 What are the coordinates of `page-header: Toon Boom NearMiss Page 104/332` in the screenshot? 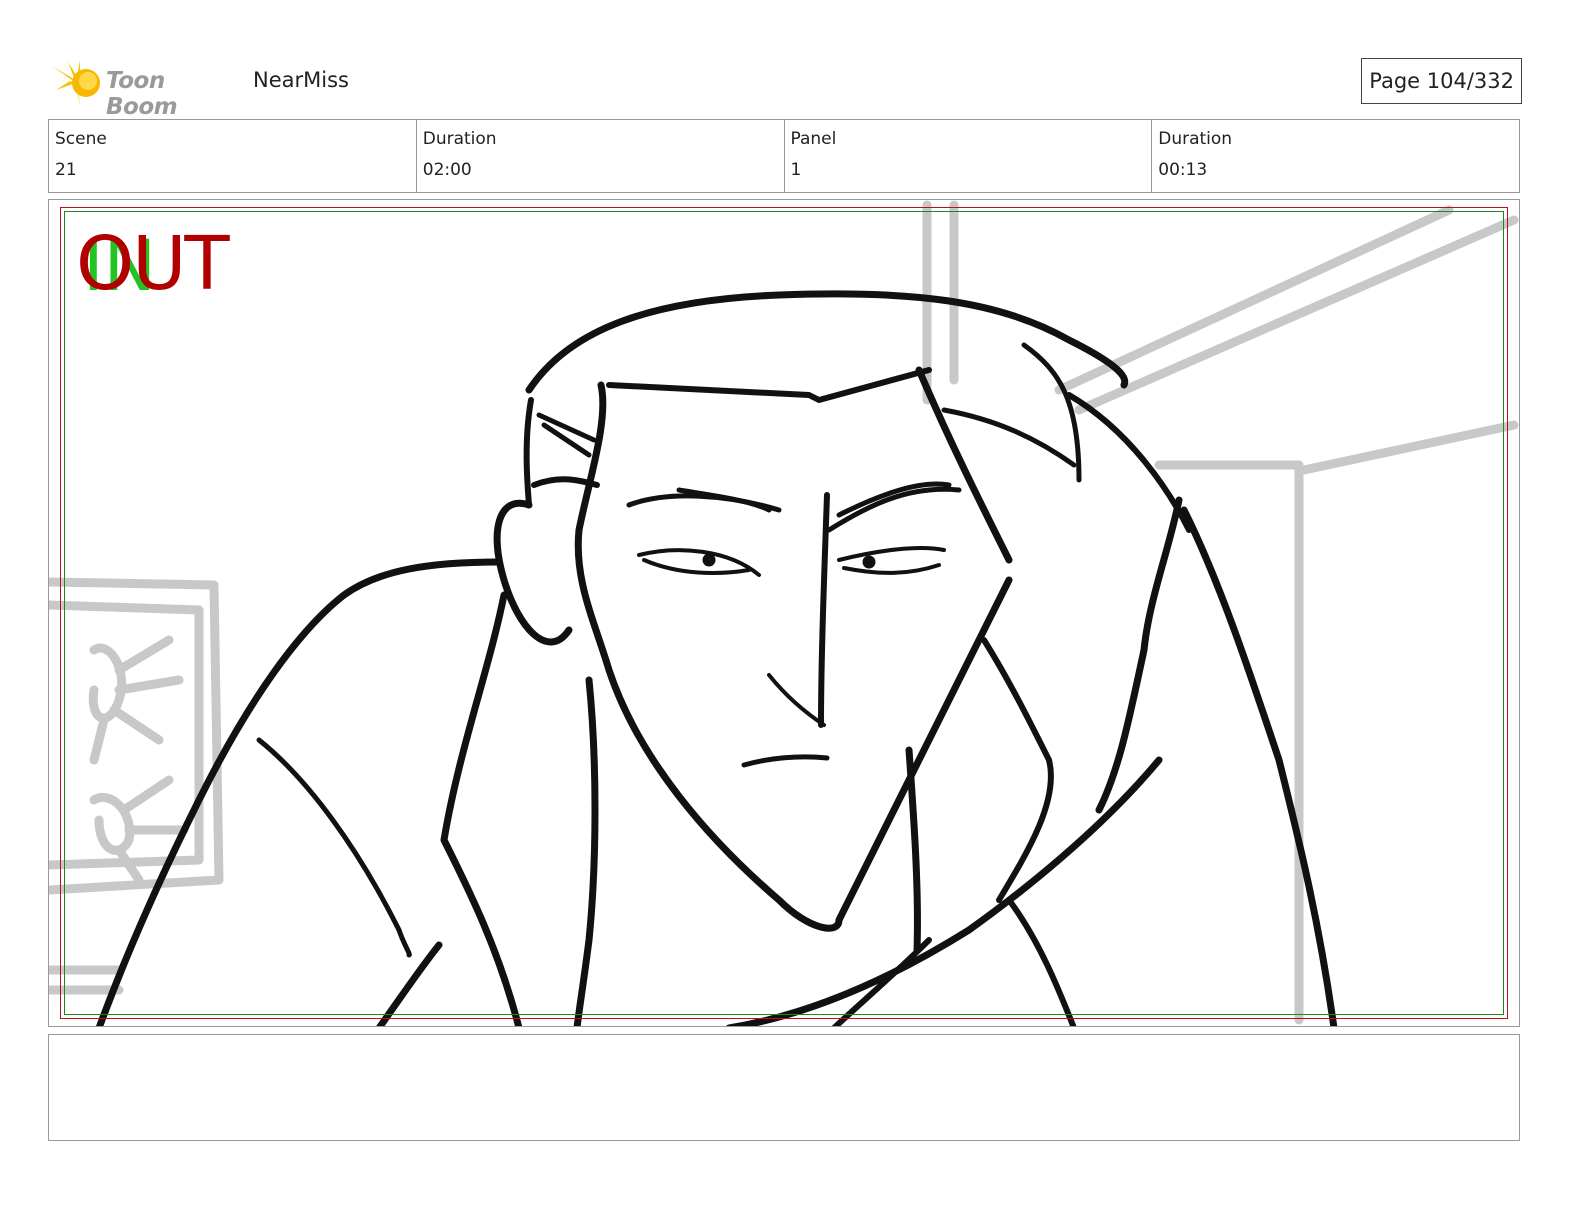 It's located at (785, 86).